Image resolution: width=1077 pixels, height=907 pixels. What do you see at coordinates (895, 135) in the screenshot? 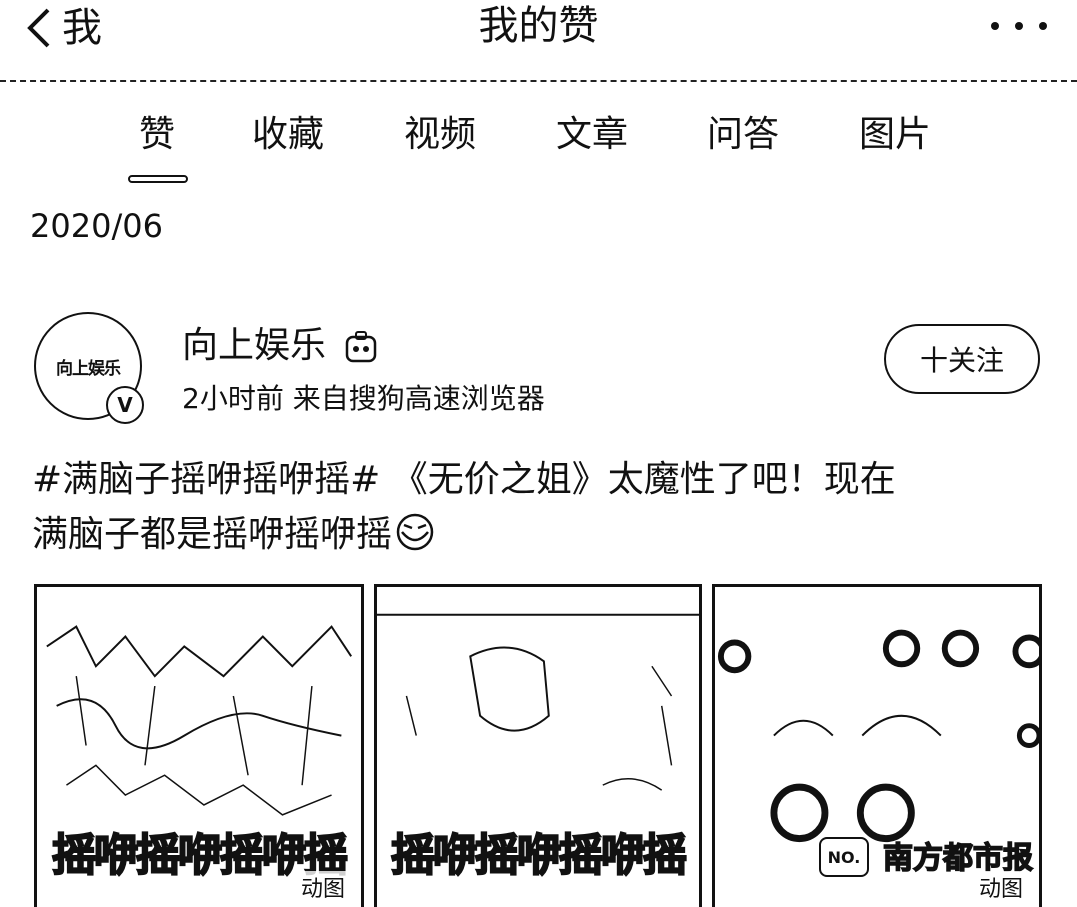
I see `tab-pictures: 图片` at bounding box center [895, 135].